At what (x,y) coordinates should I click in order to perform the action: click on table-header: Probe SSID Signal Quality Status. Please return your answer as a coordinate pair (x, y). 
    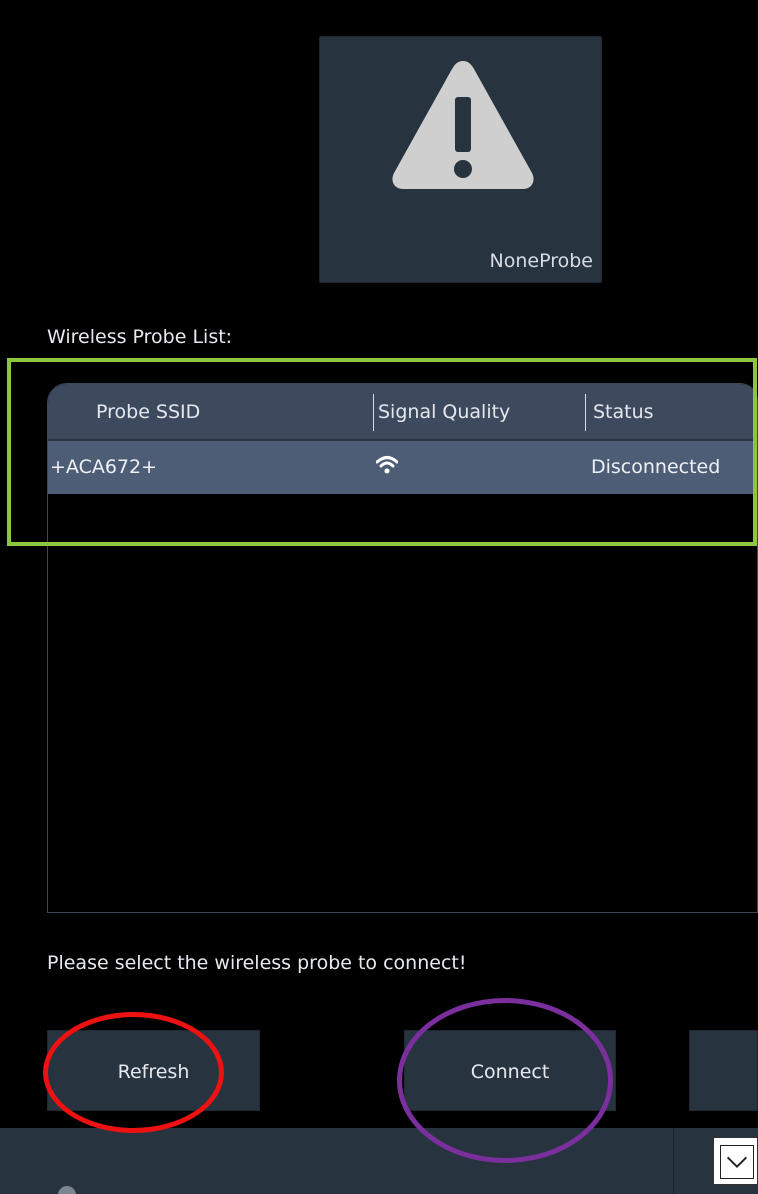
    Looking at the image, I should click on (402, 412).